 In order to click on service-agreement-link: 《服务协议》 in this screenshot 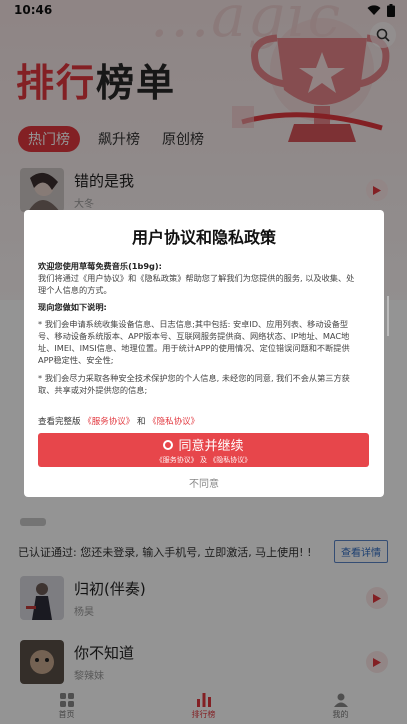, I will do `click(108, 422)`.